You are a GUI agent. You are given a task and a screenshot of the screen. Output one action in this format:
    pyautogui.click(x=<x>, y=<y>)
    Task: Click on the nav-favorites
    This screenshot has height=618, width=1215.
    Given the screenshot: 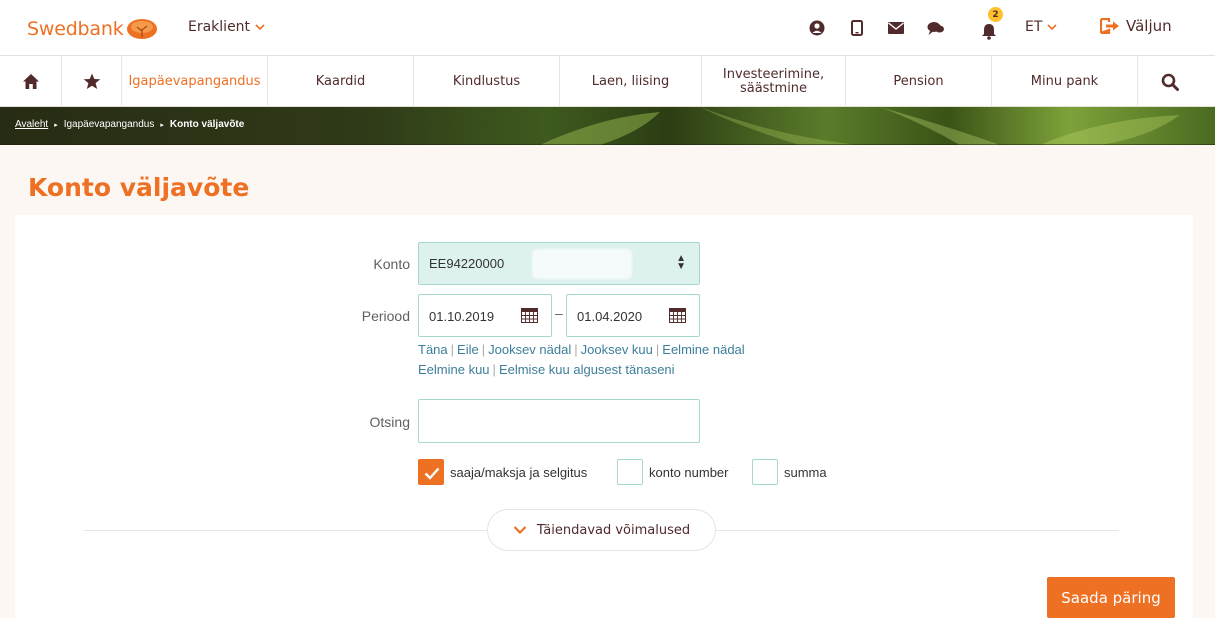 What is the action you would take?
    pyautogui.click(x=92, y=81)
    